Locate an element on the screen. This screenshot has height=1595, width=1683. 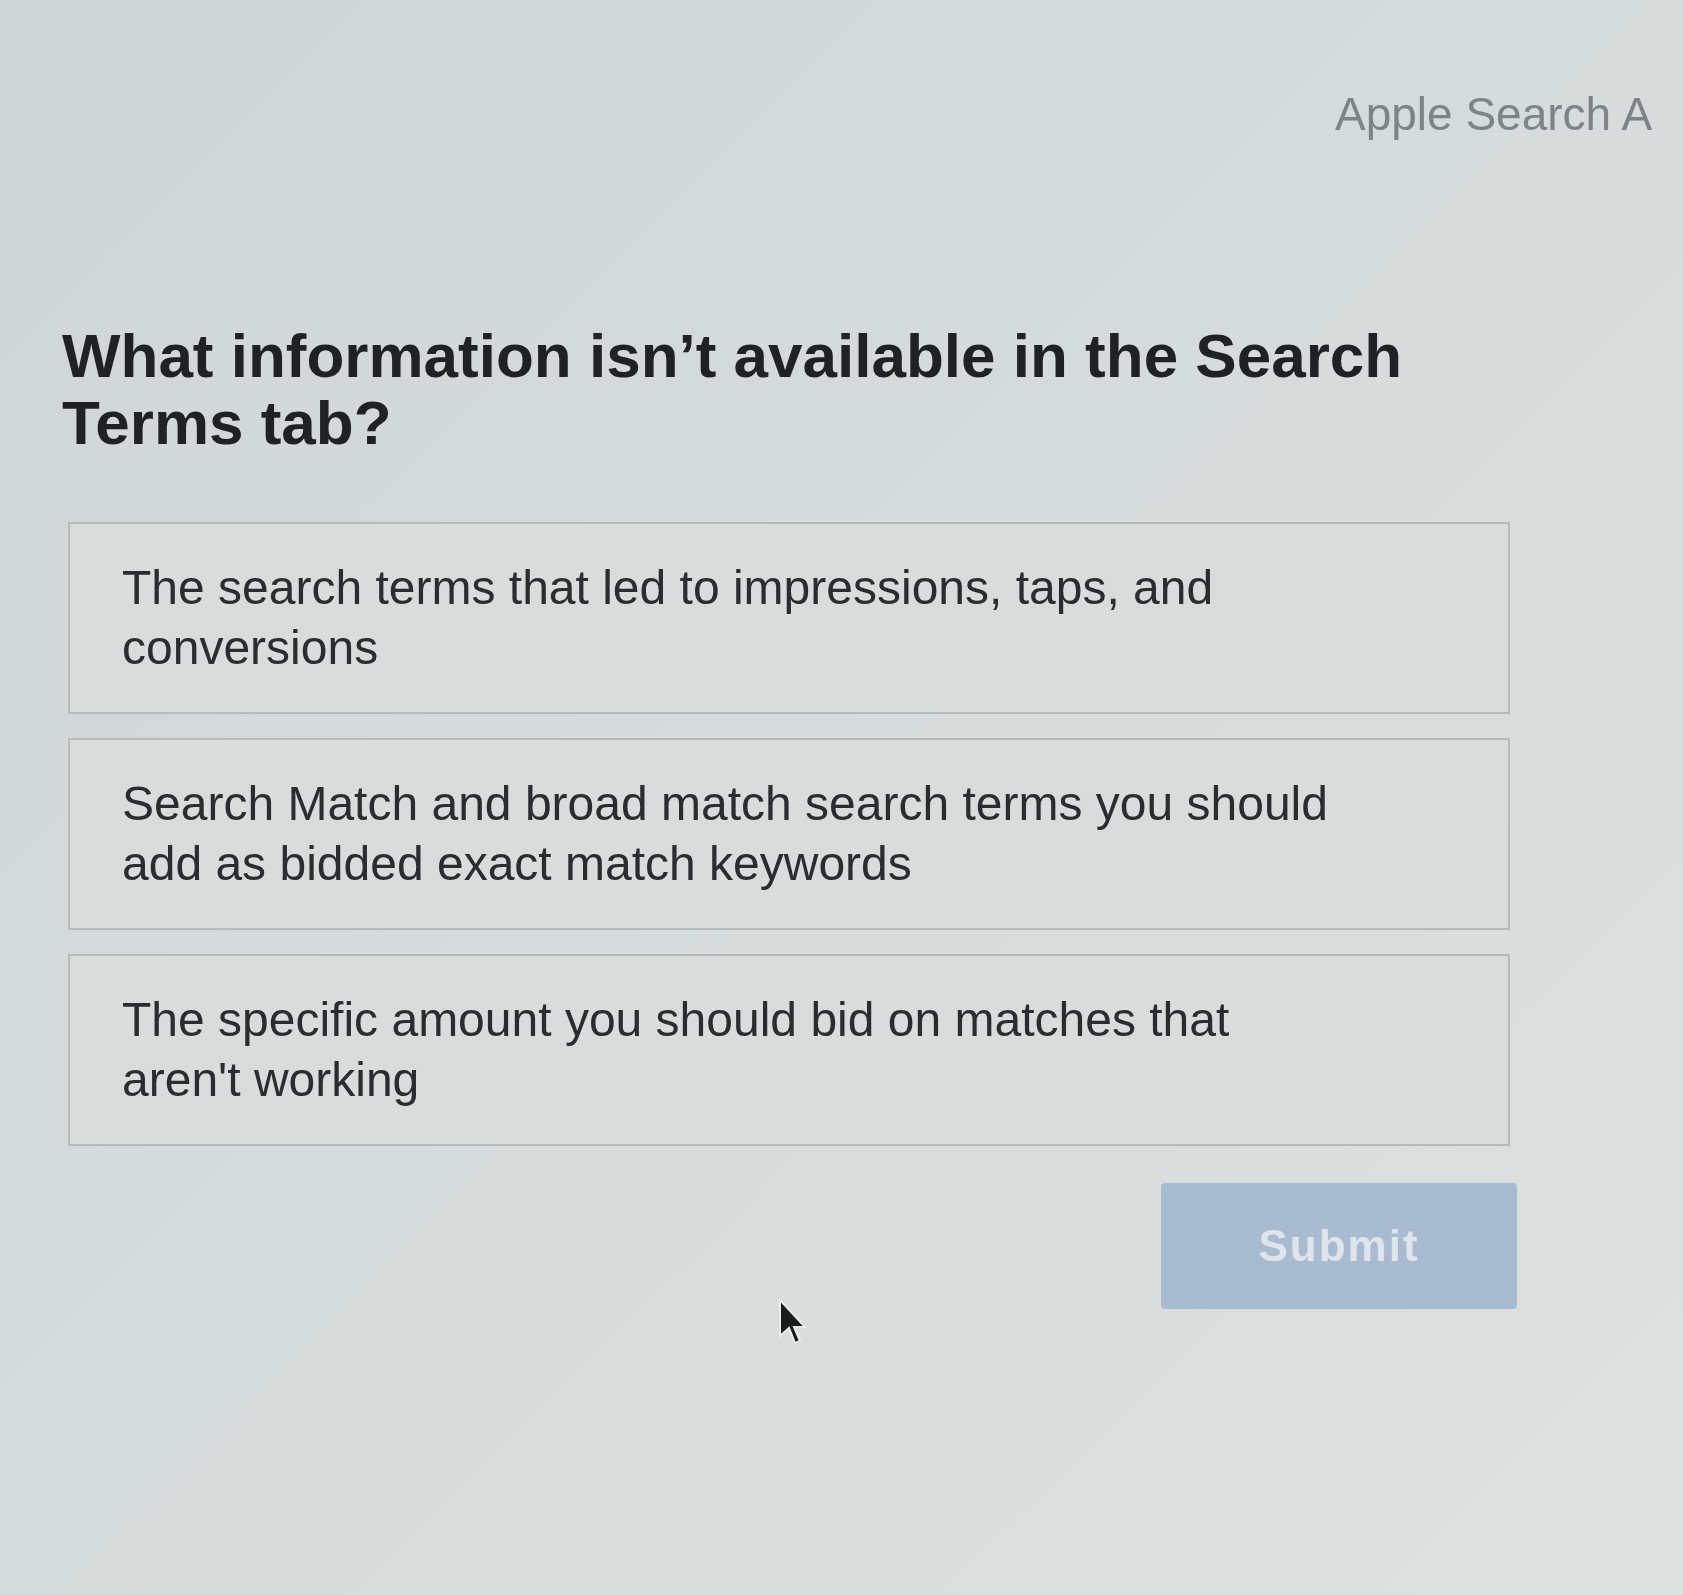
answer-option: The search terms that led to impressions, taps, and conversions is located at coordinates (789, 618).